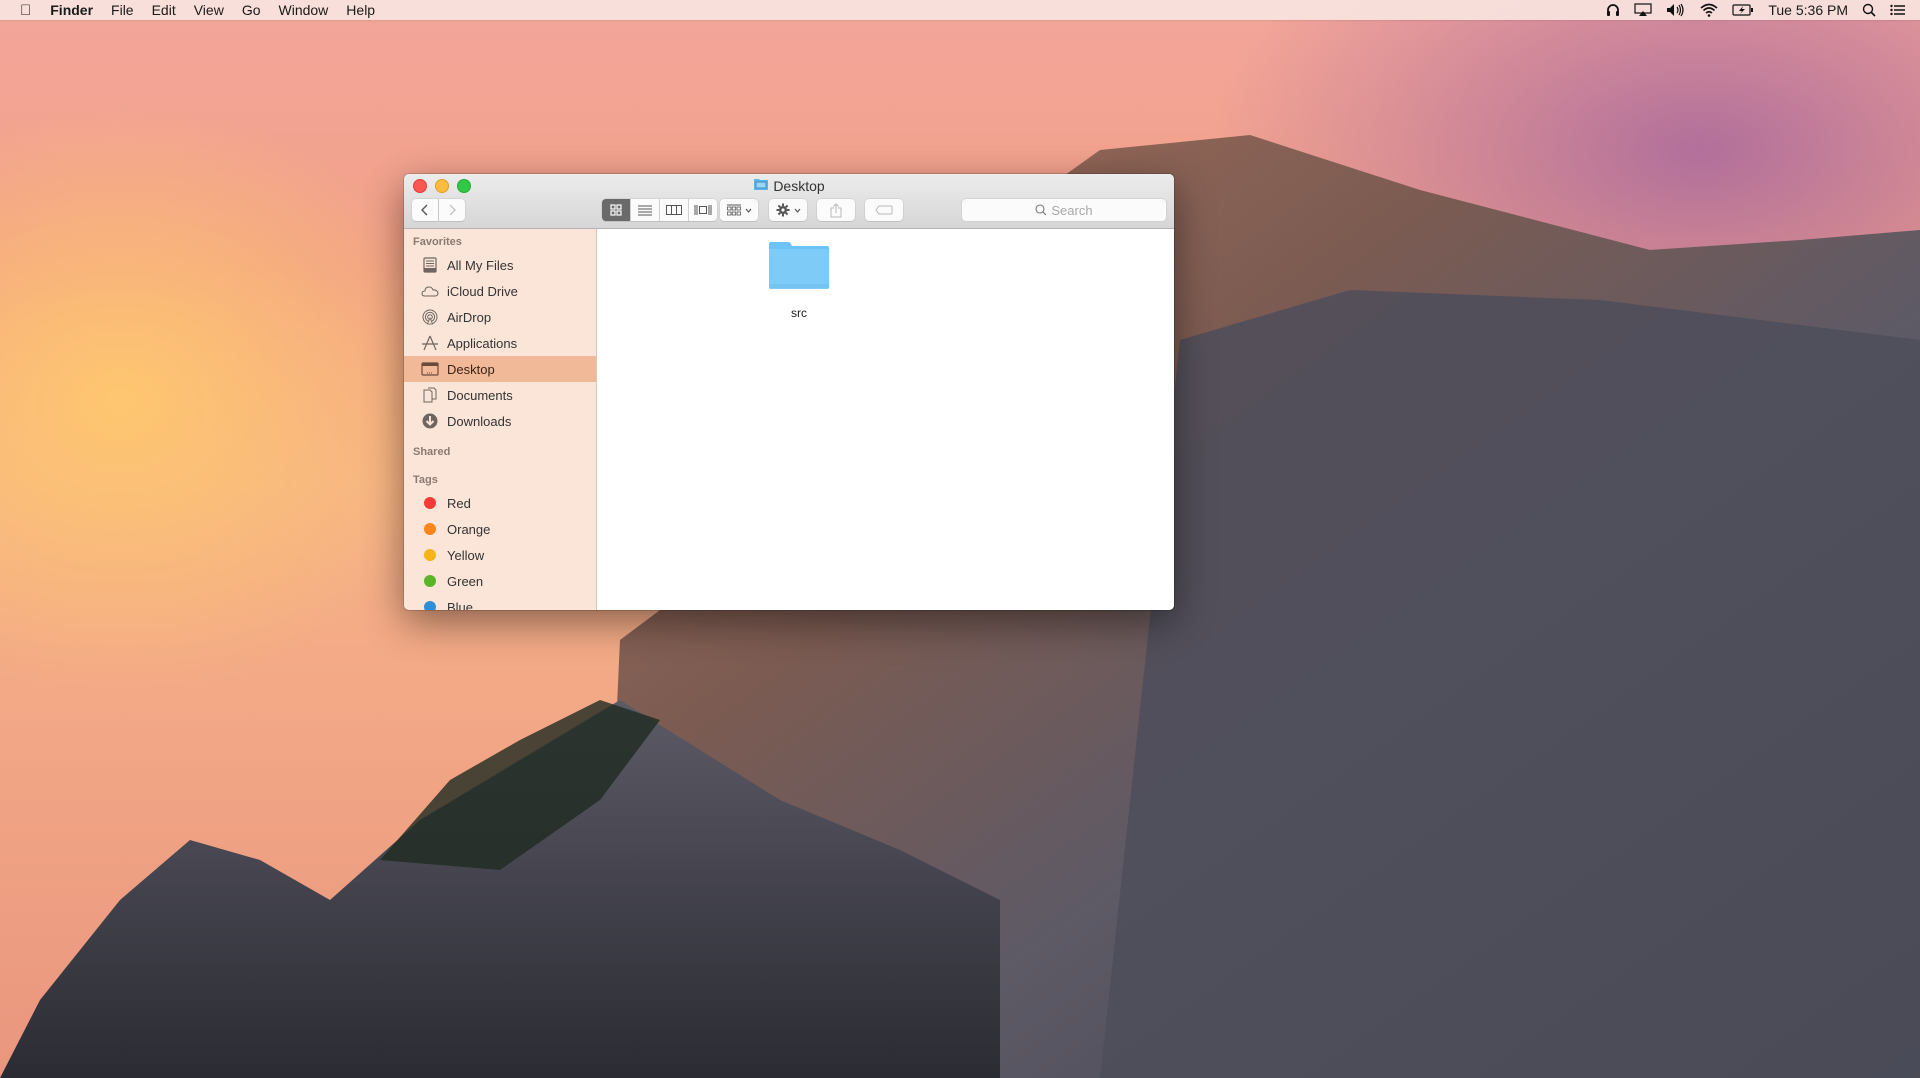 Image resolution: width=1920 pixels, height=1078 pixels. I want to click on chevron-right-icon, so click(452, 210).